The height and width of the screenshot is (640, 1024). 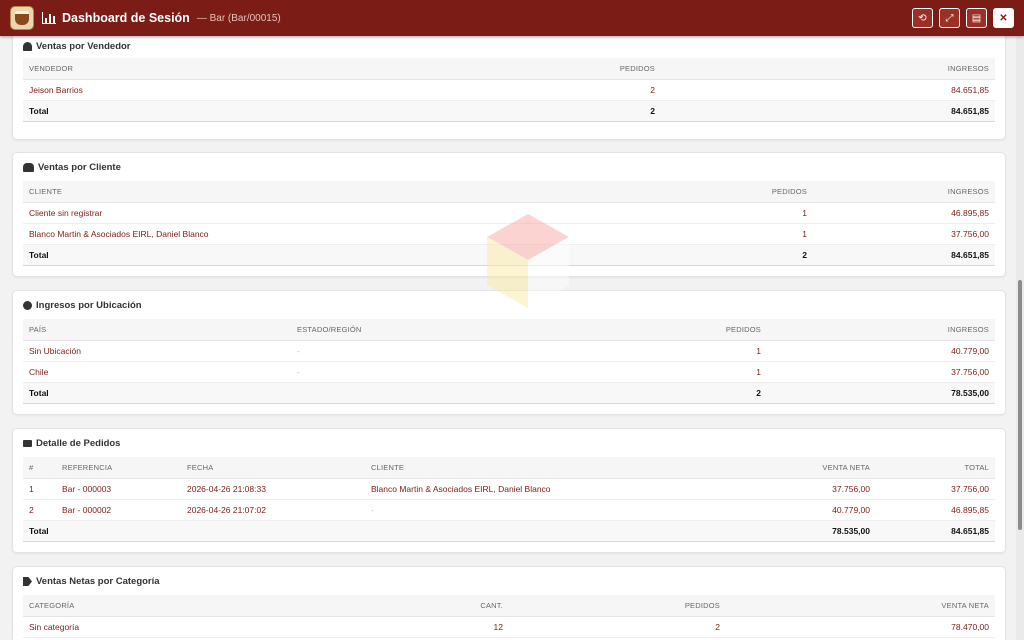 I want to click on cell-categoria: Sin categoría, so click(x=183, y=627).